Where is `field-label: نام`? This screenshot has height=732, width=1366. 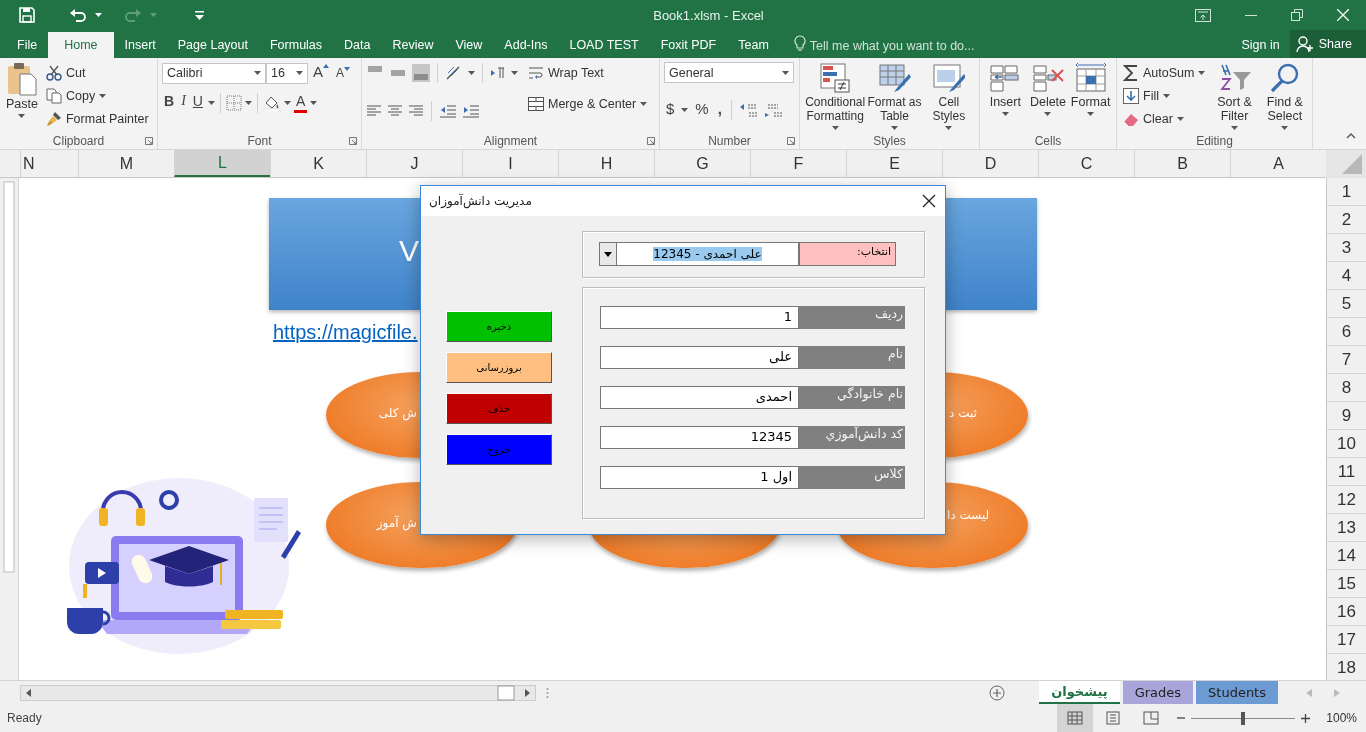 field-label: نام is located at coordinates (852, 357).